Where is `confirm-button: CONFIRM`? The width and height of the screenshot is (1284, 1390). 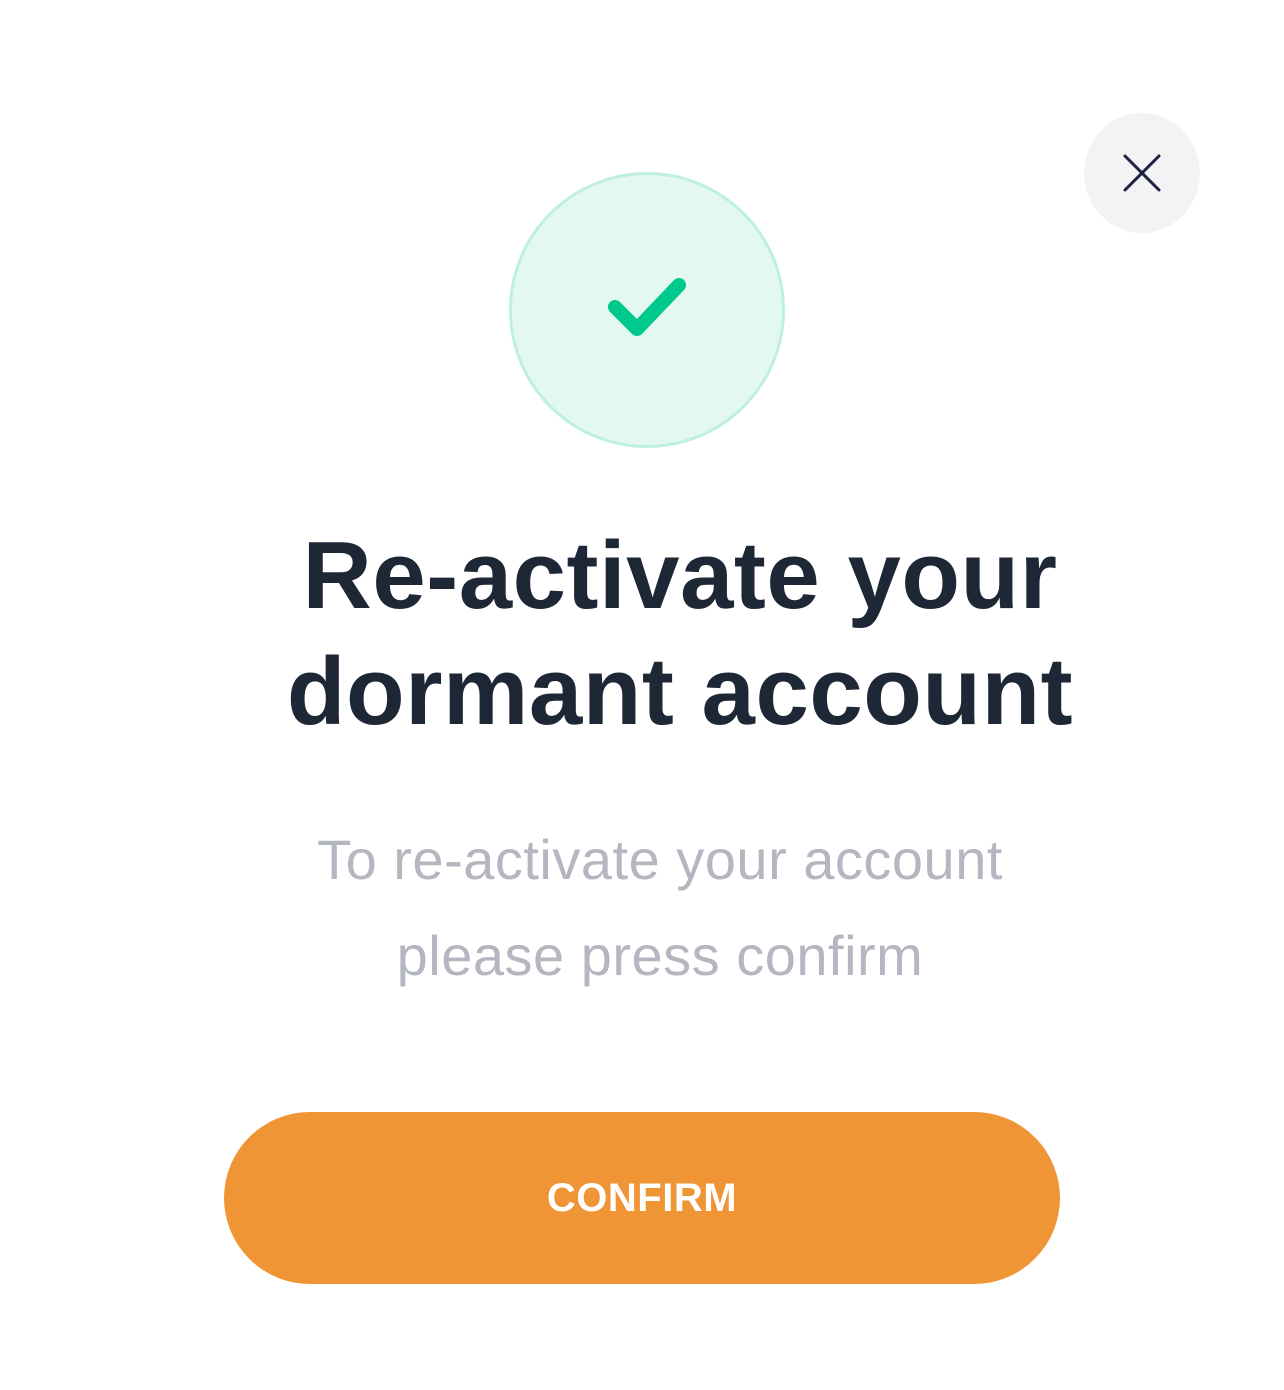
confirm-button: CONFIRM is located at coordinates (642, 1198).